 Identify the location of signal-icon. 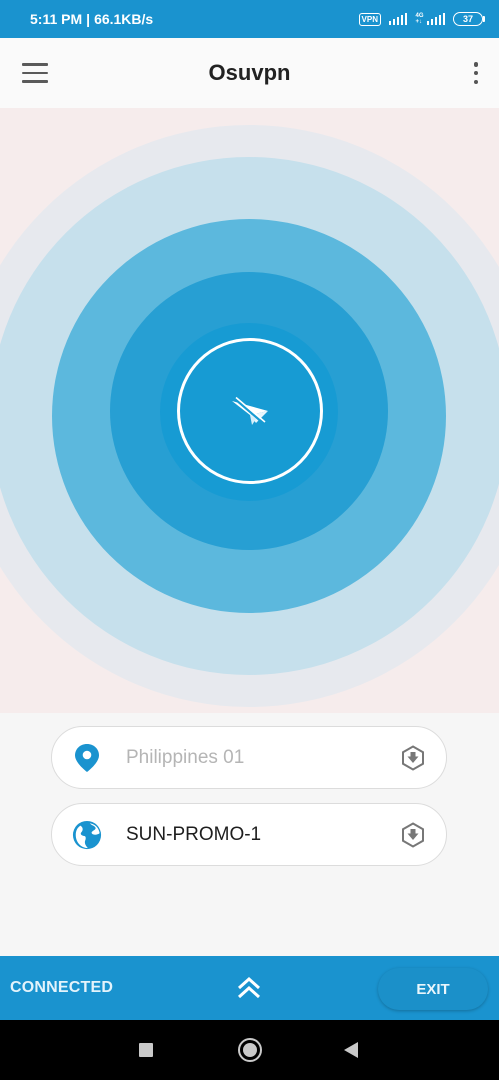
(398, 19).